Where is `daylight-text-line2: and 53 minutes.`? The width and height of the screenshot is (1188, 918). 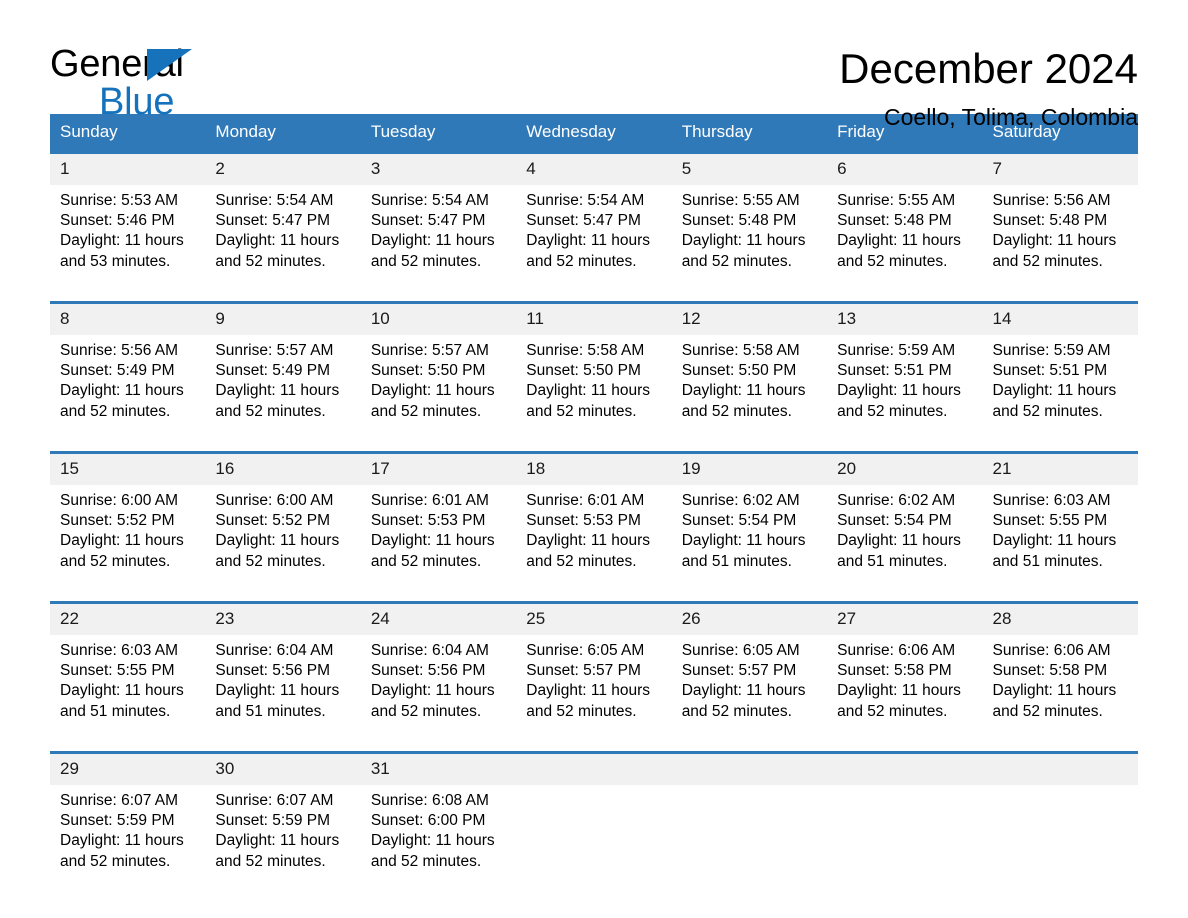
daylight-text-line2: and 53 minutes. is located at coordinates (115, 261).